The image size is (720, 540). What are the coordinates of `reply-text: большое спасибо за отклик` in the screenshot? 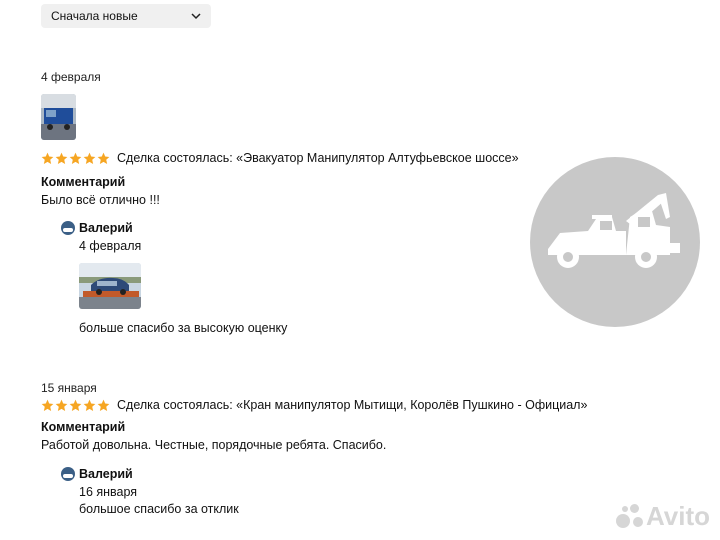 It's located at (159, 509).